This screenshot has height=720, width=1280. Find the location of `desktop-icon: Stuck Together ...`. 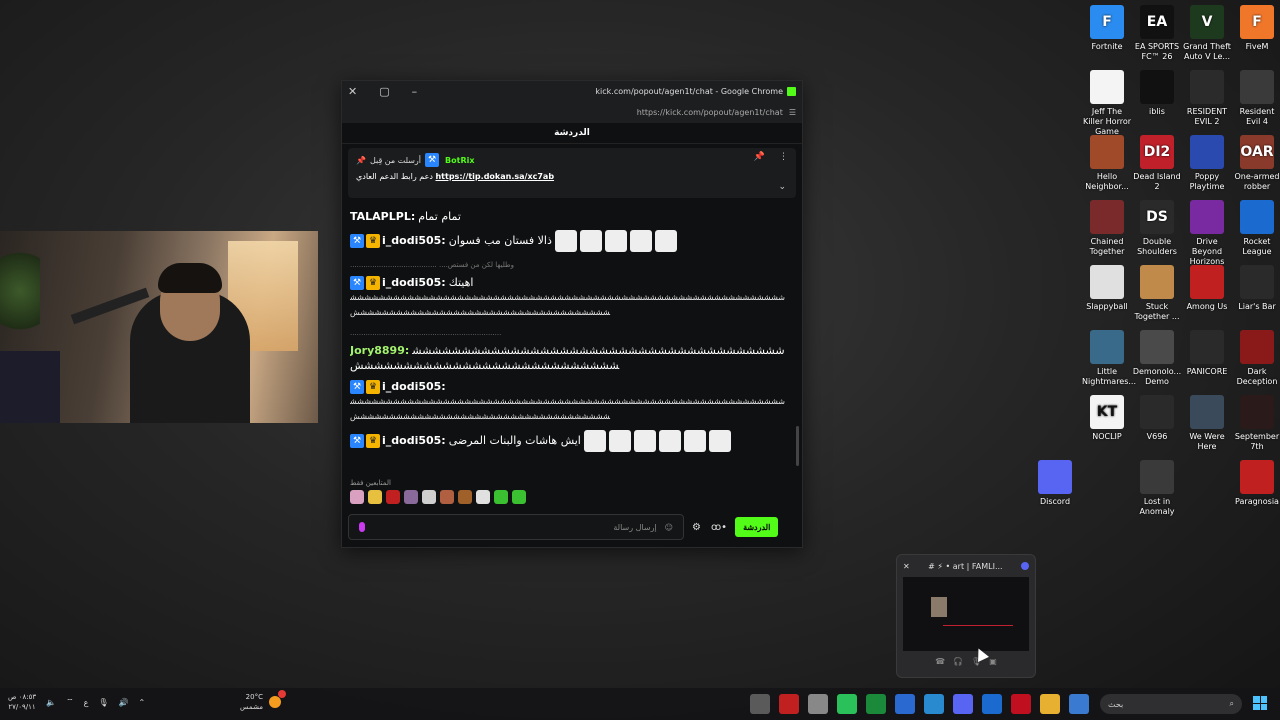

desktop-icon: Stuck Together ... is located at coordinates (1157, 293).